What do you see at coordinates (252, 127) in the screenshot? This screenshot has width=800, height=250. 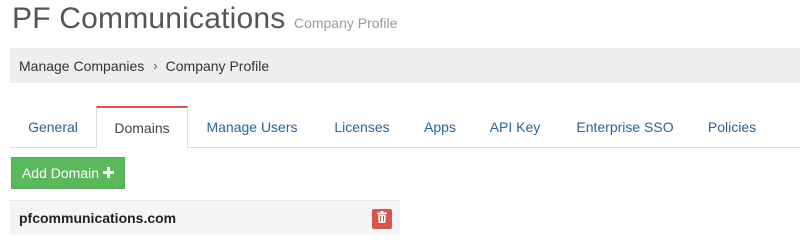 I see `tab-manage-users: Manage Users` at bounding box center [252, 127].